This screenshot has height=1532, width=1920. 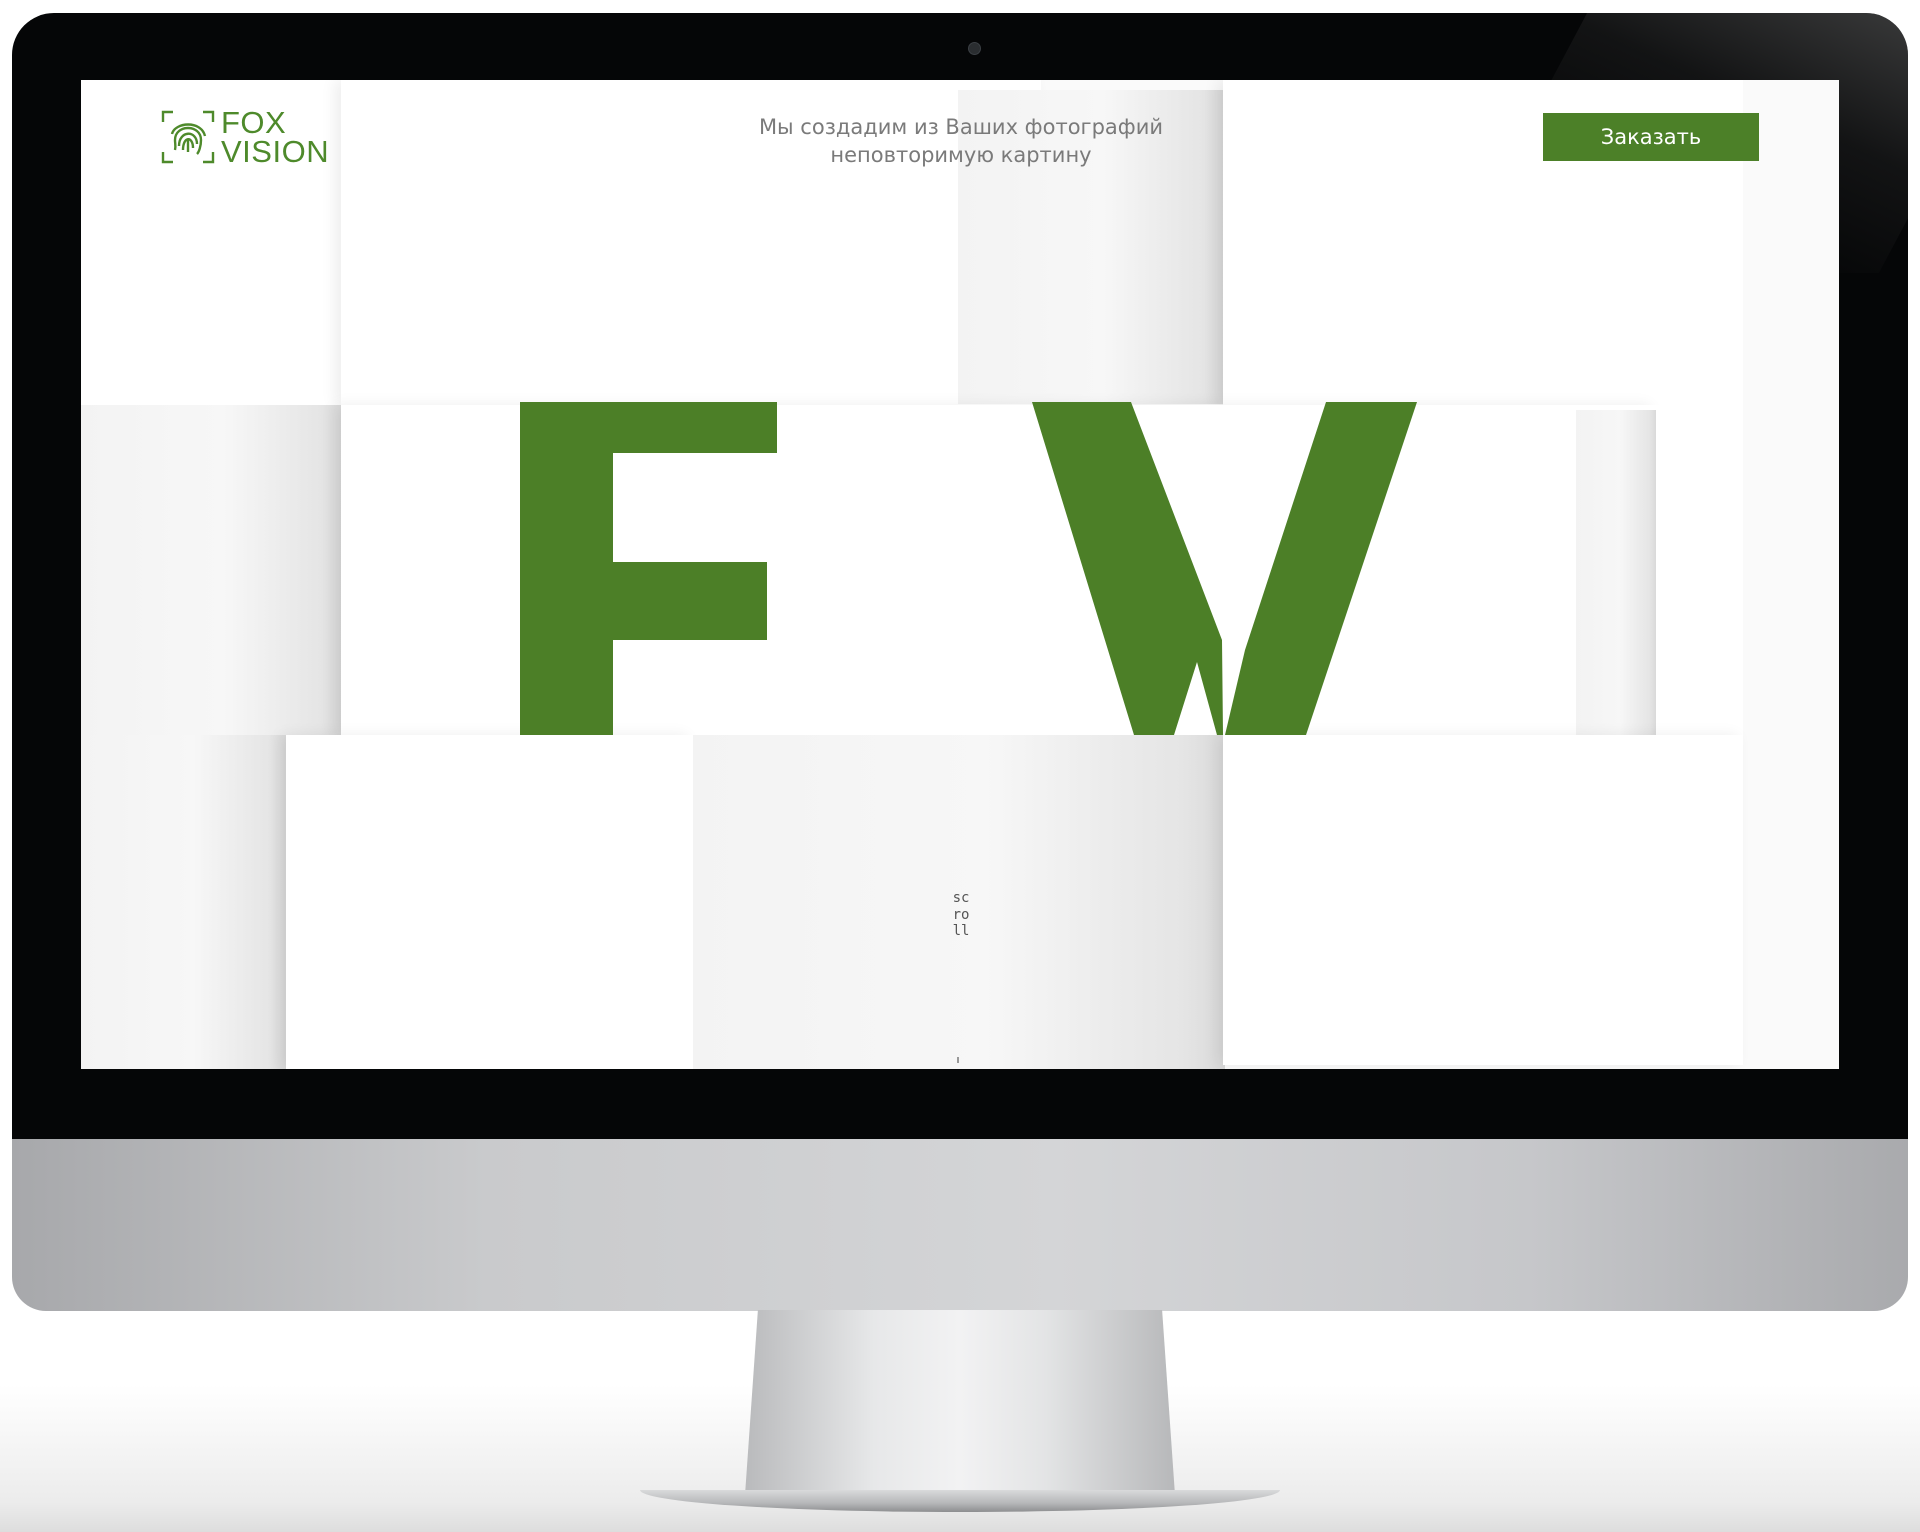 What do you see at coordinates (961, 155) in the screenshot?
I see `tagline-line-2: неповторимую картину` at bounding box center [961, 155].